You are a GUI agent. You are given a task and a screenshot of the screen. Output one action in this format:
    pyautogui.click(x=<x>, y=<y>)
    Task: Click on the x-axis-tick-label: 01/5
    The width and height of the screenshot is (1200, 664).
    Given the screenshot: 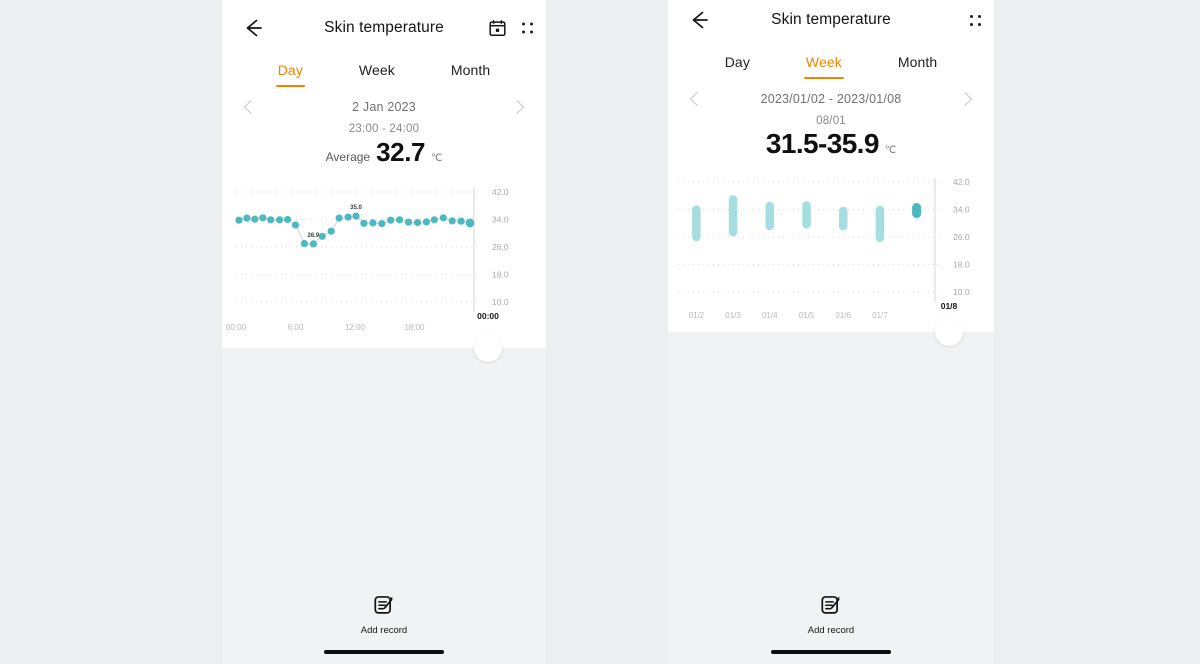 What is the action you would take?
    pyautogui.click(x=807, y=315)
    